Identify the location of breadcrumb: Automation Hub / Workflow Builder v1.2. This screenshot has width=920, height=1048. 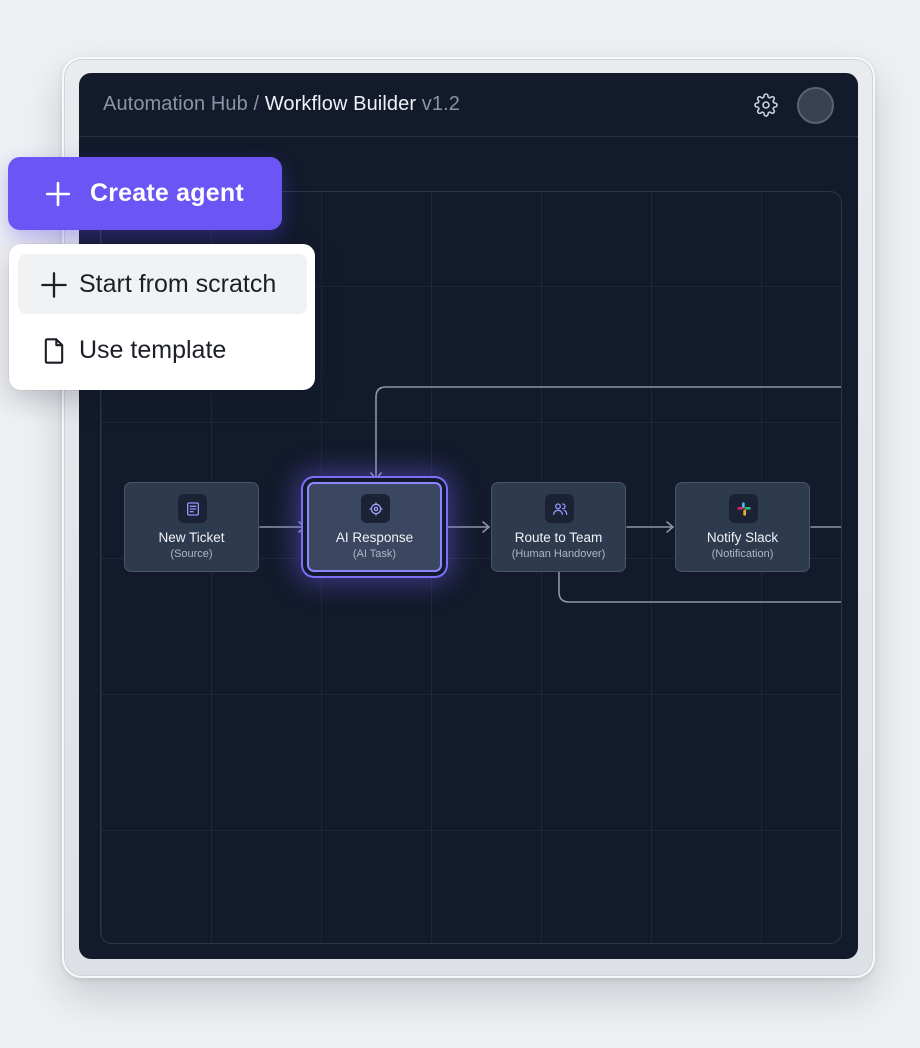
(281, 104).